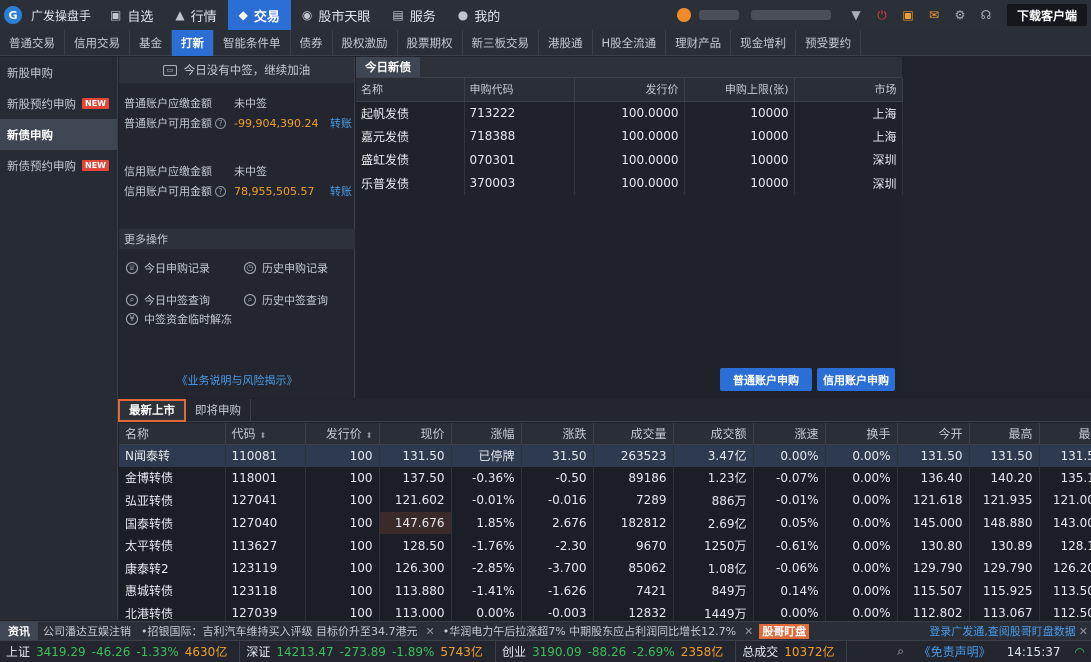 The width and height of the screenshot is (1091, 662). Describe the element at coordinates (151, 43) in the screenshot. I see `sub-tab-2: 基金` at that location.